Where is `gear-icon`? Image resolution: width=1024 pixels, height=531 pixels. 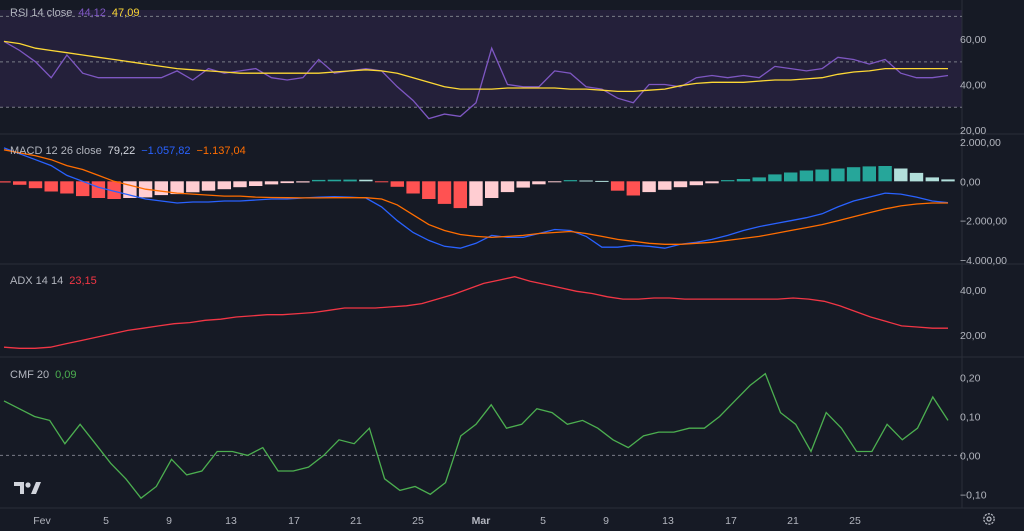
gear-icon is located at coordinates (989, 519).